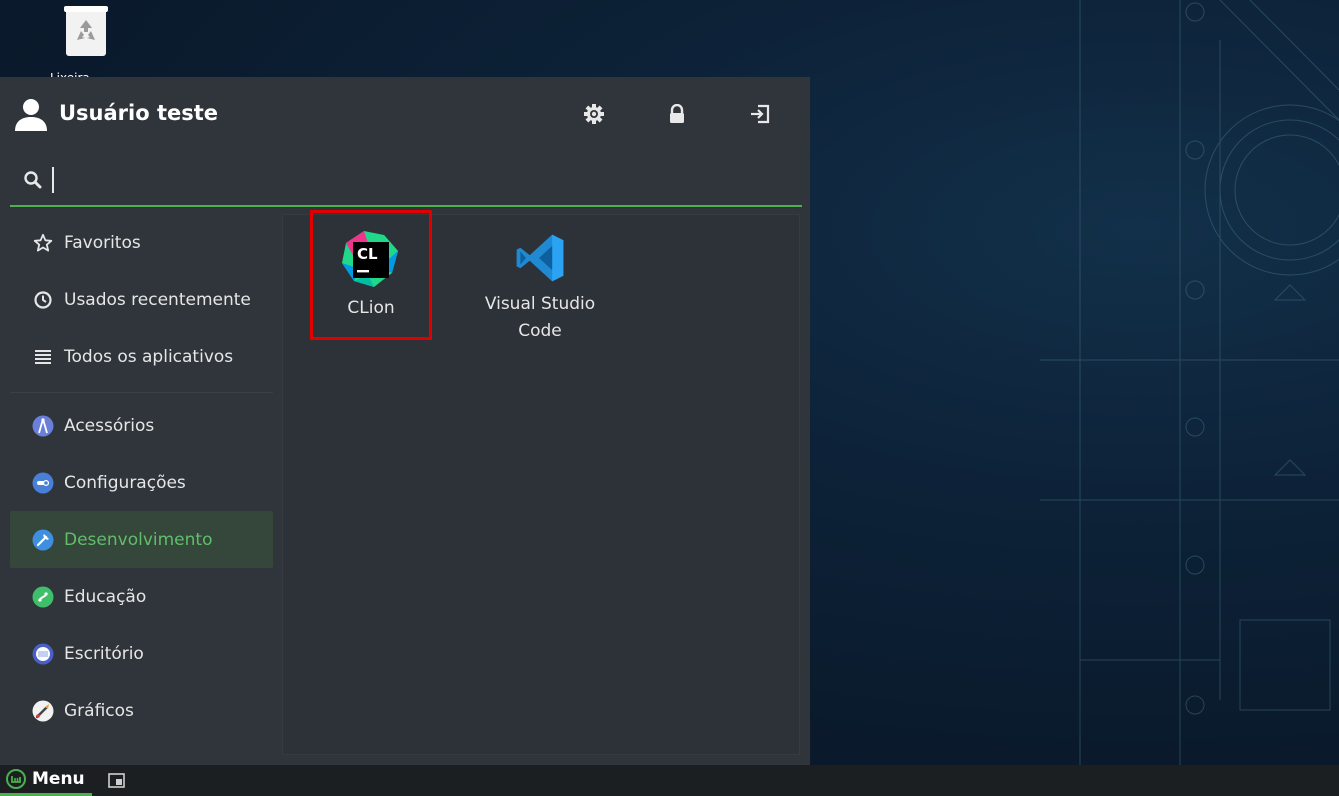 This screenshot has width=1339, height=796. I want to click on sidebar-item-label: Configurações, so click(125, 482).